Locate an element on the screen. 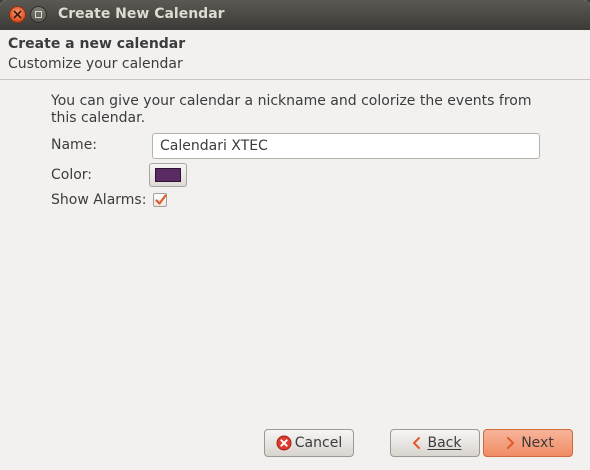 Image resolution: width=590 pixels, height=470 pixels. show-alarms-label: Show Alarms: is located at coordinates (99, 200).